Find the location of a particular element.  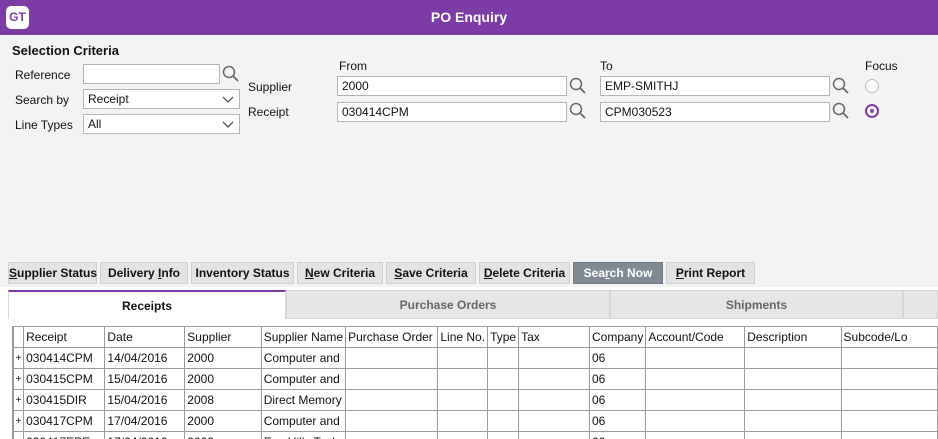

supplier-to-search-icon is located at coordinates (841, 86).